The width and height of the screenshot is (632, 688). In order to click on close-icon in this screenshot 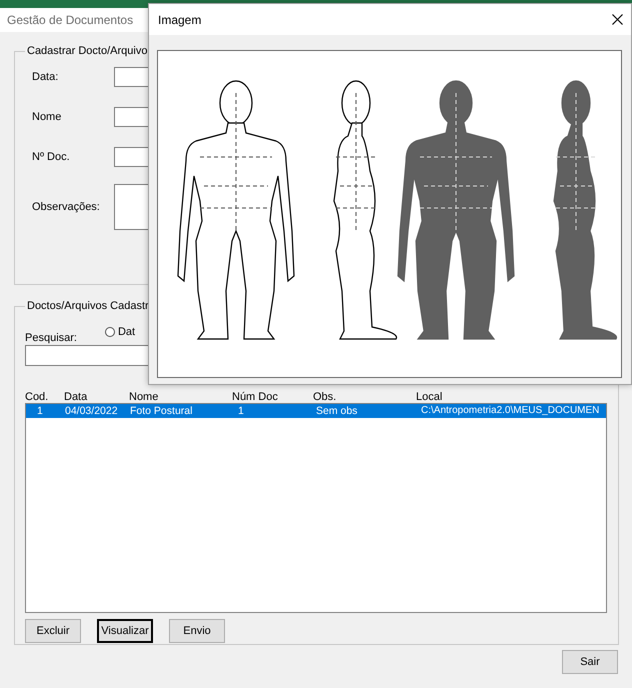, I will do `click(617, 19)`.